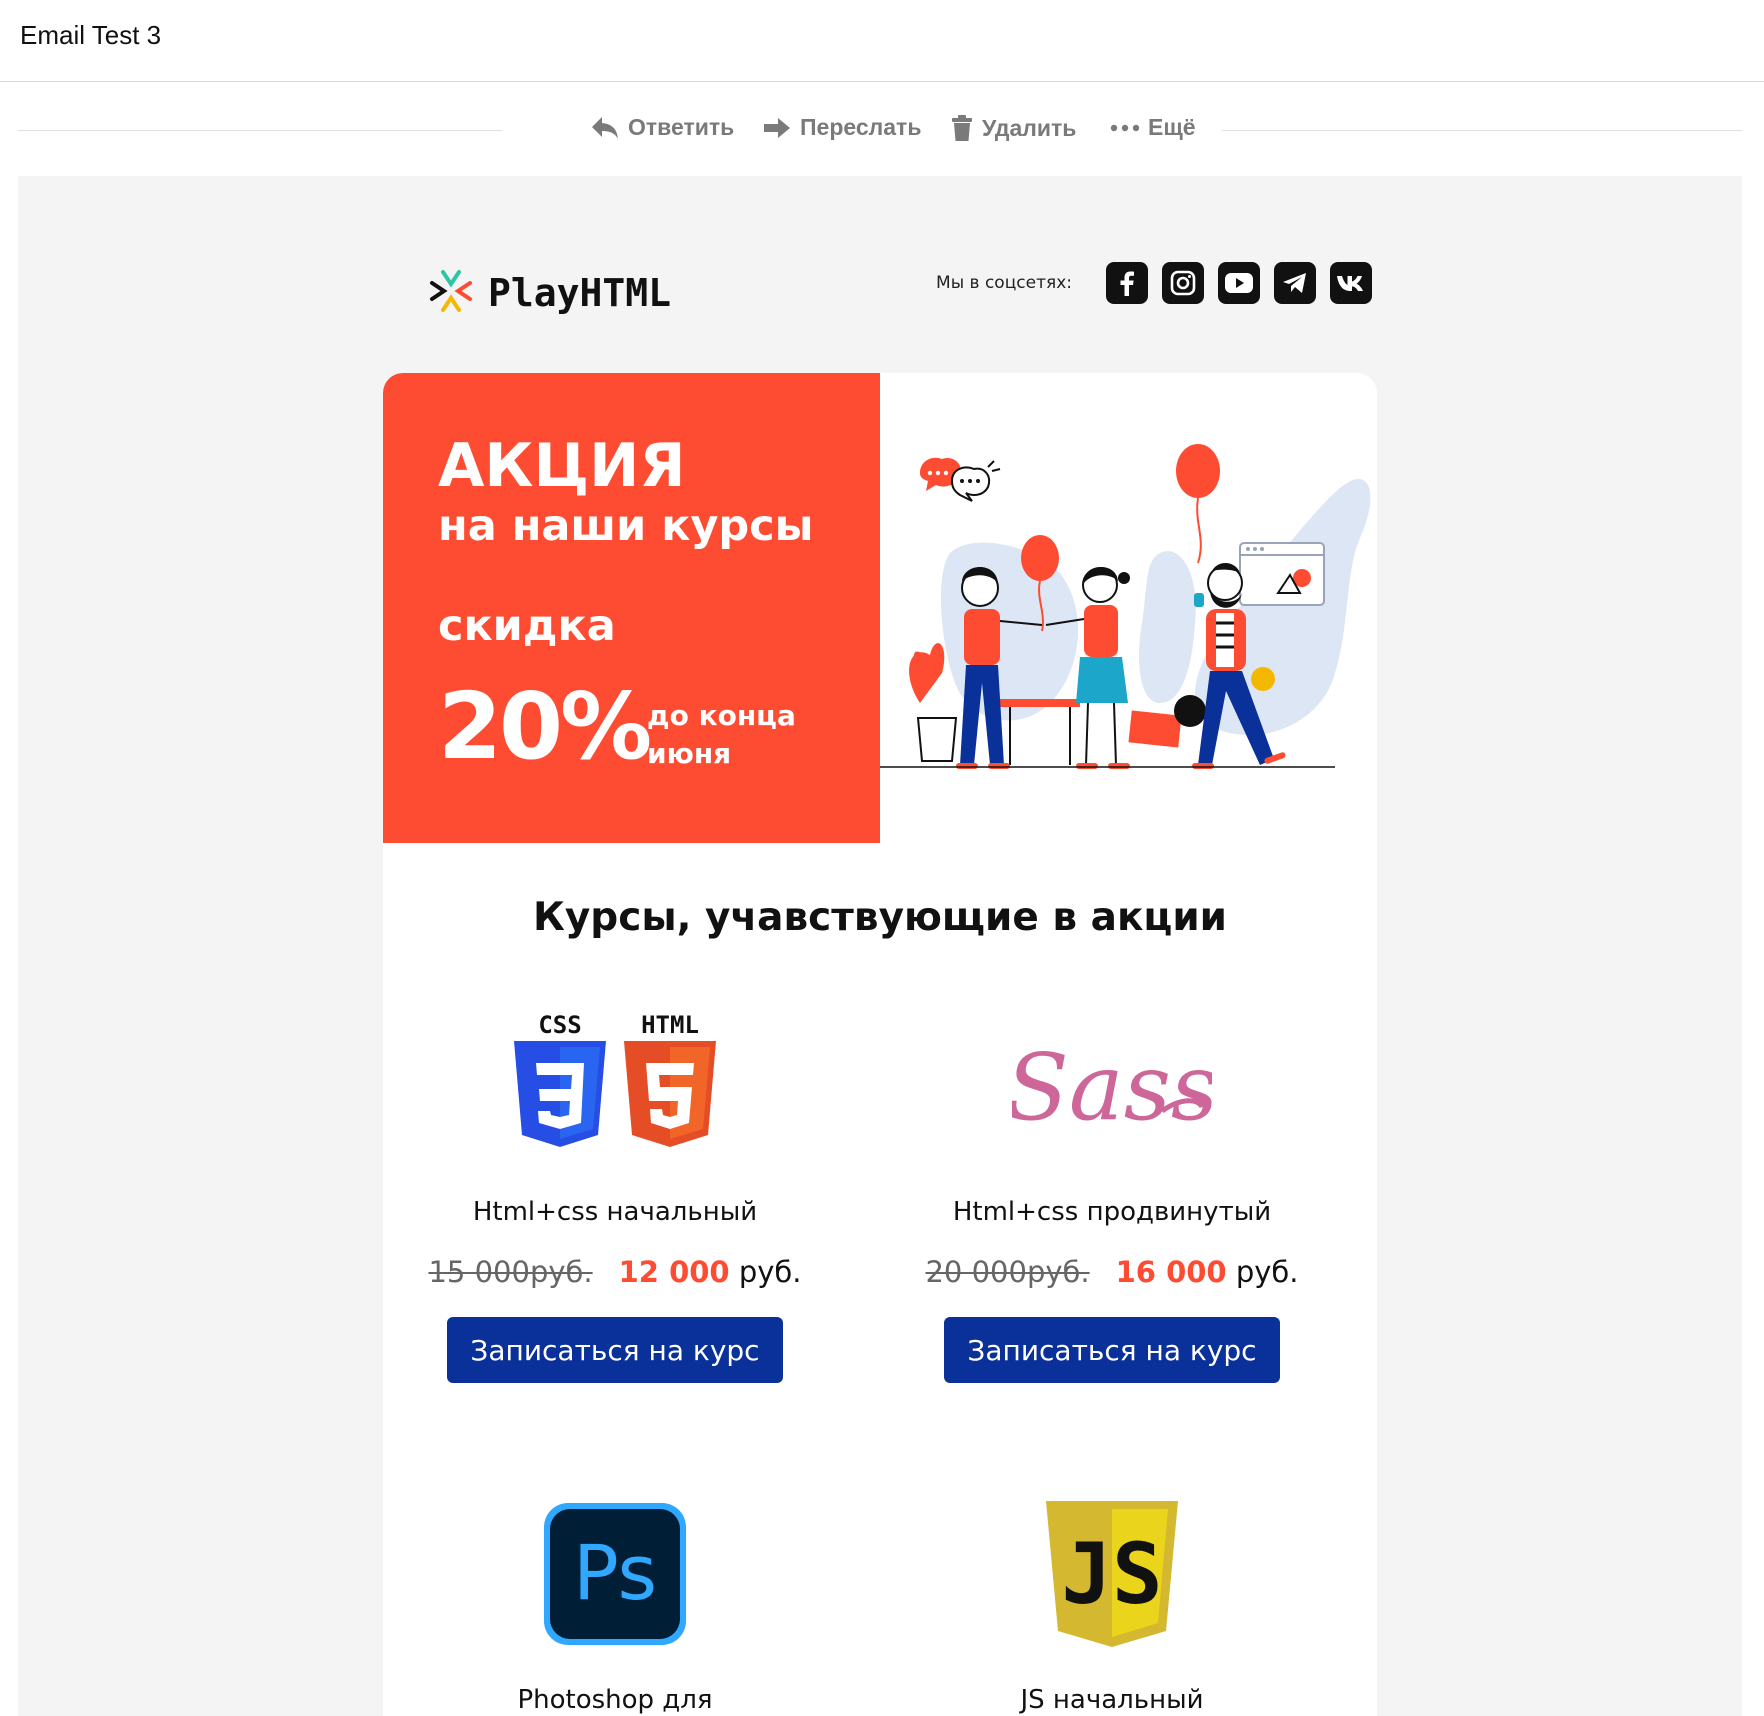 This screenshot has width=1764, height=1716. I want to click on course-card: Ps Photoshop для верстальщика, so click(615, 1602).